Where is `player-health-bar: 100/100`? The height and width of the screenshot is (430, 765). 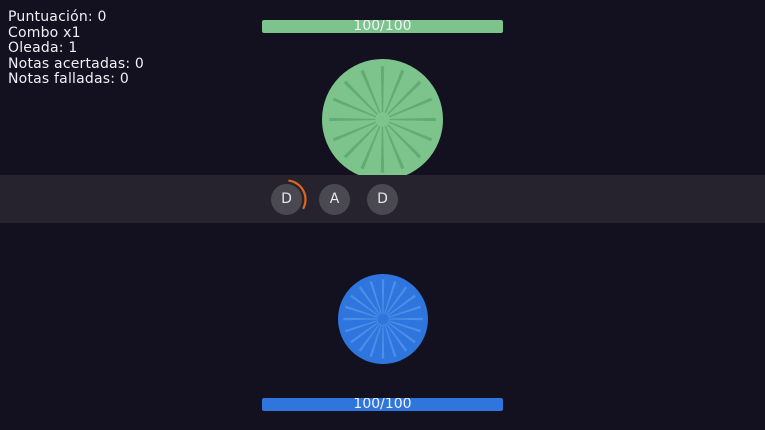 player-health-bar: 100/100 is located at coordinates (382, 404).